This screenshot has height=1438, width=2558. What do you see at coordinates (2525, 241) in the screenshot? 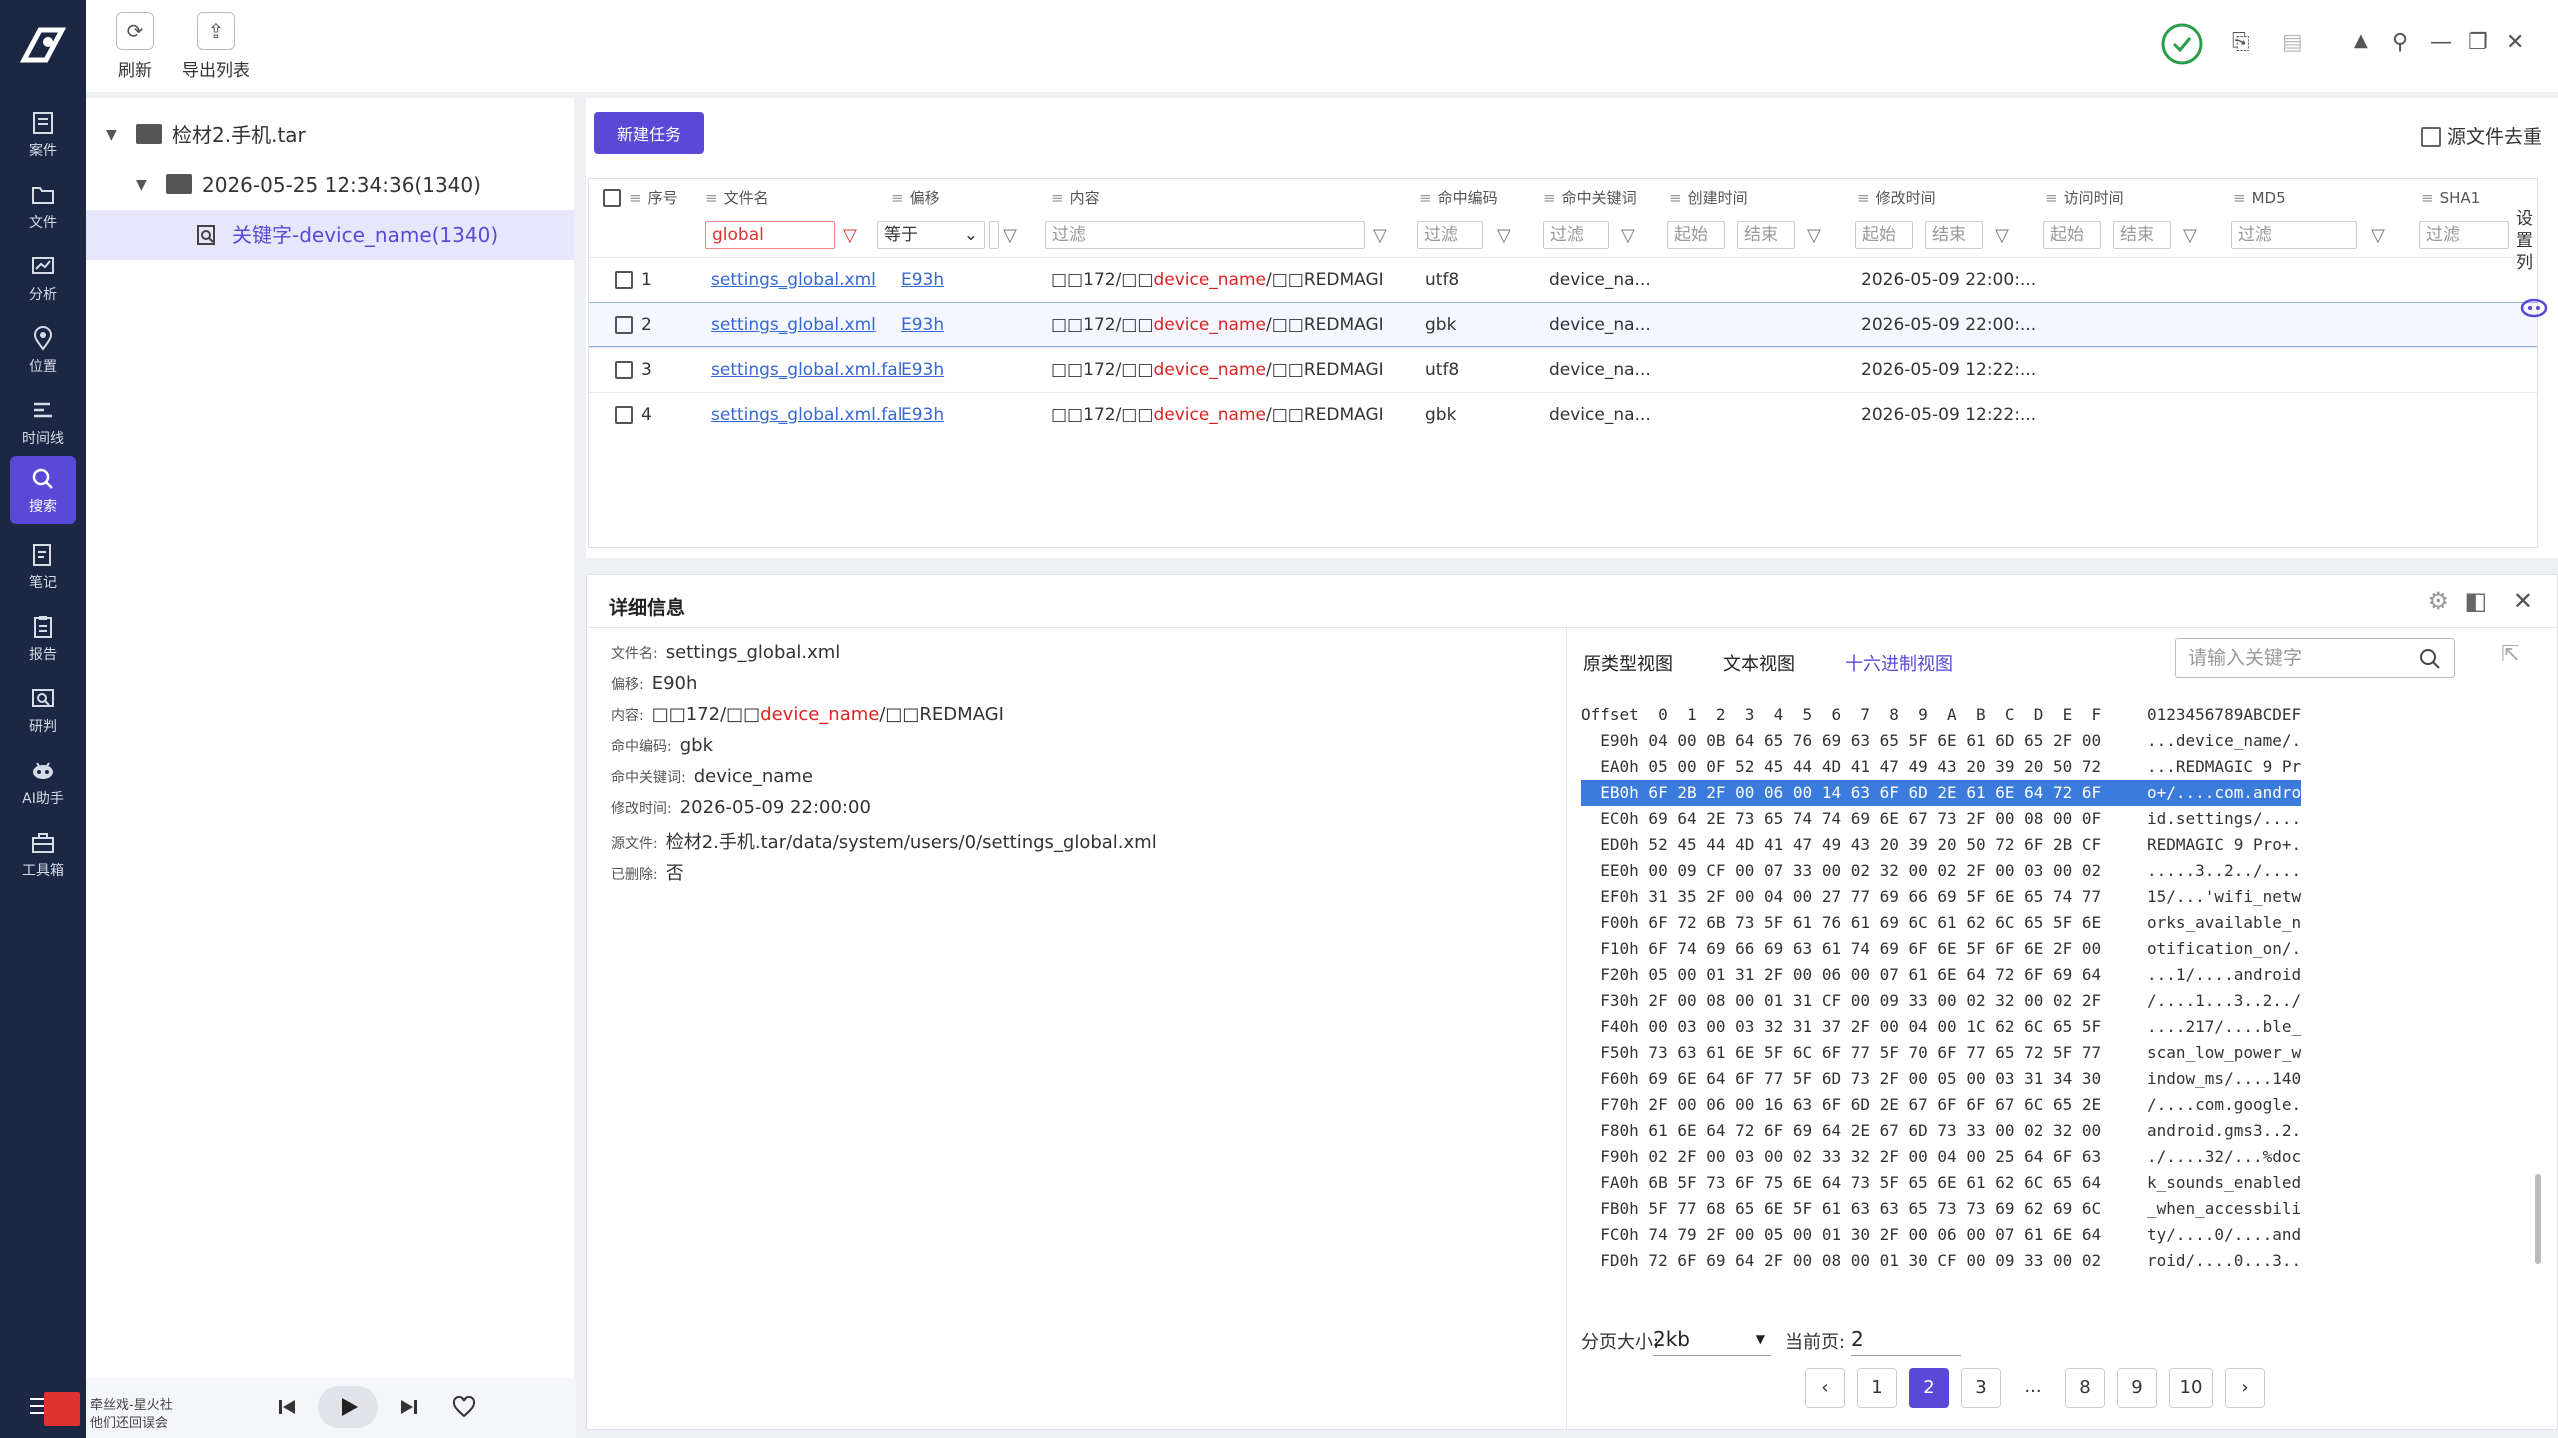
I see `column-settings-label: 设置列` at bounding box center [2525, 241].